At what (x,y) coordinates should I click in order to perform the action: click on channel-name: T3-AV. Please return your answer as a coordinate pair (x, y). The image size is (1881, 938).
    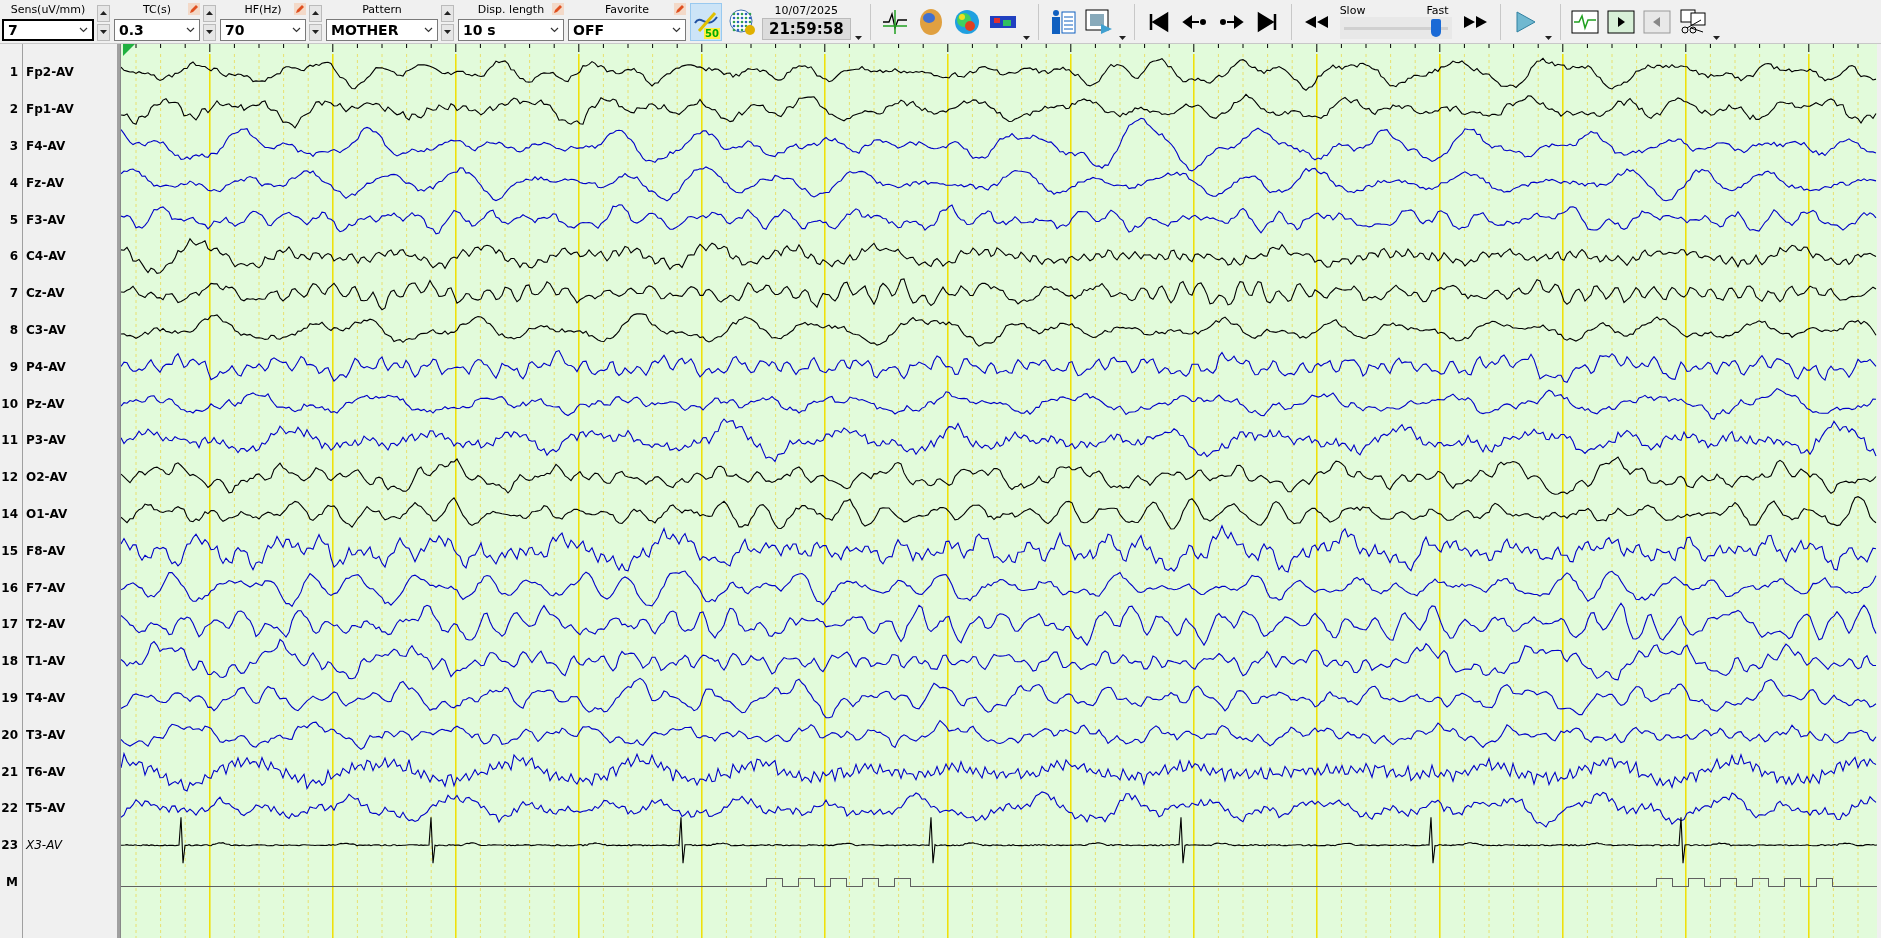
    Looking at the image, I should click on (46, 734).